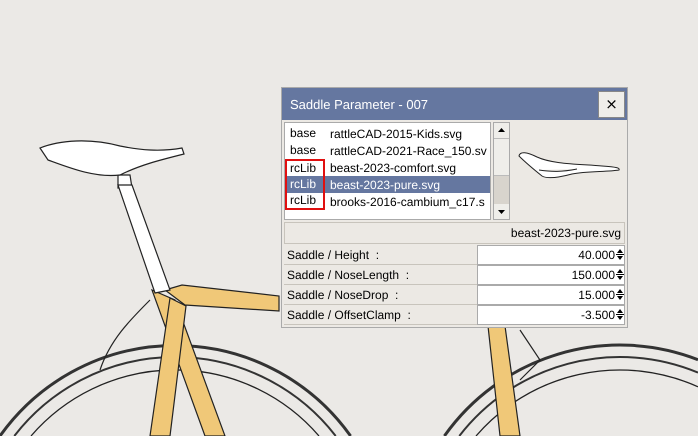 The height and width of the screenshot is (436, 698). What do you see at coordinates (551, 254) in the screenshot?
I see `number-spinbox: 40.000` at bounding box center [551, 254].